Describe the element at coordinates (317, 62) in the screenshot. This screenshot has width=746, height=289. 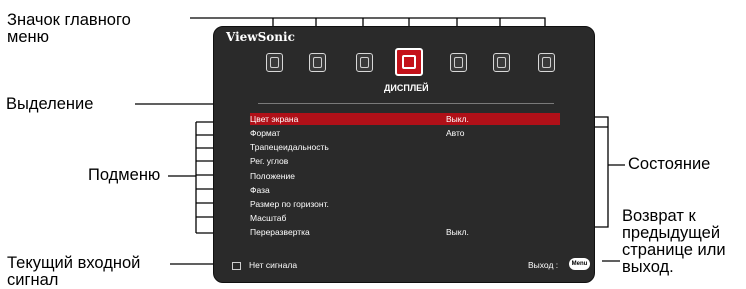
I see `color-icon` at that location.